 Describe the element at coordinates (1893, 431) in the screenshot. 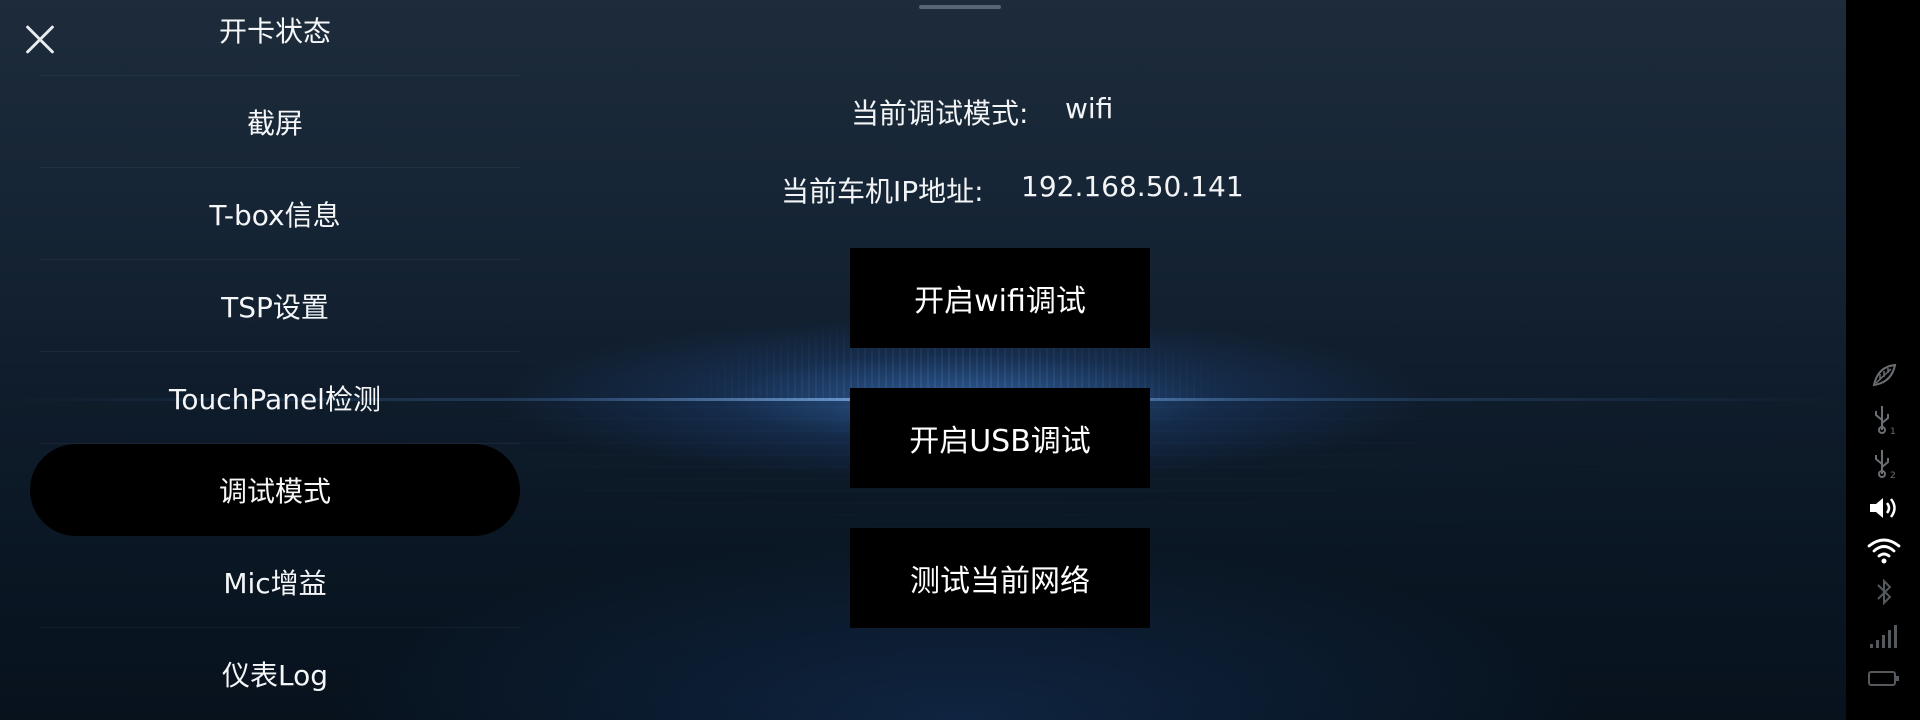

I see `svg-text: 1` at that location.